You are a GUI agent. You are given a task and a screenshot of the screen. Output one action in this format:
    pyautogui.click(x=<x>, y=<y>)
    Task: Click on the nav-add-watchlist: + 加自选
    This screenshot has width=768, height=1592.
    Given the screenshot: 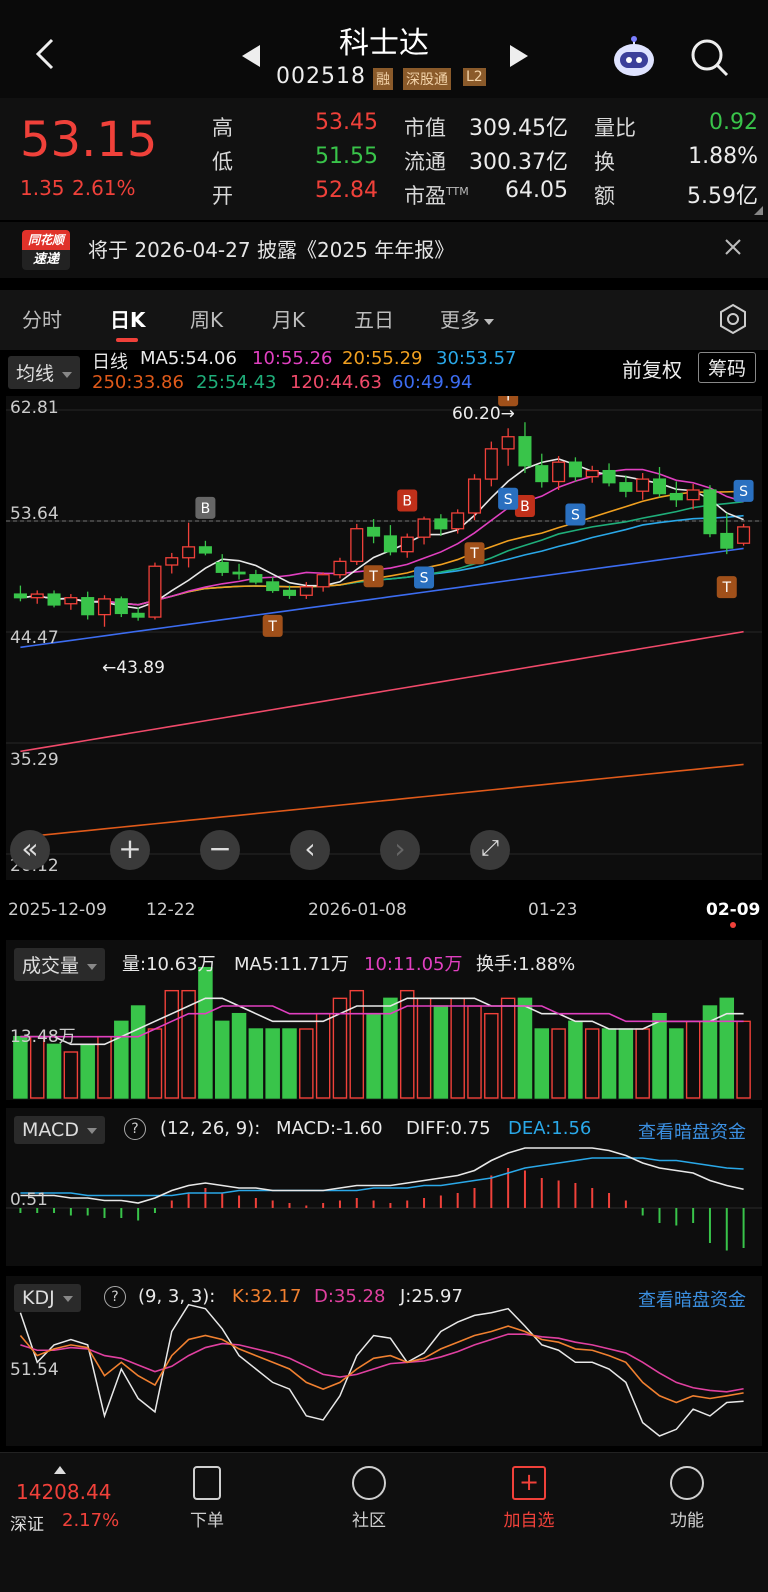 What is the action you would take?
    pyautogui.click(x=529, y=1498)
    